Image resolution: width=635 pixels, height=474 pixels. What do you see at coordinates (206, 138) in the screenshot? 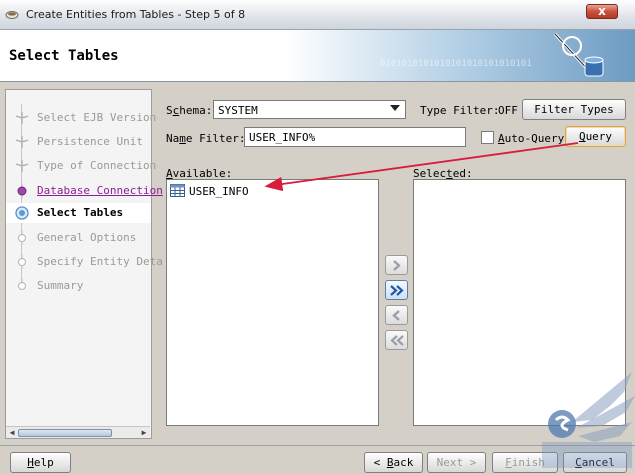
I see `name-filter-label: Name Filter:` at bounding box center [206, 138].